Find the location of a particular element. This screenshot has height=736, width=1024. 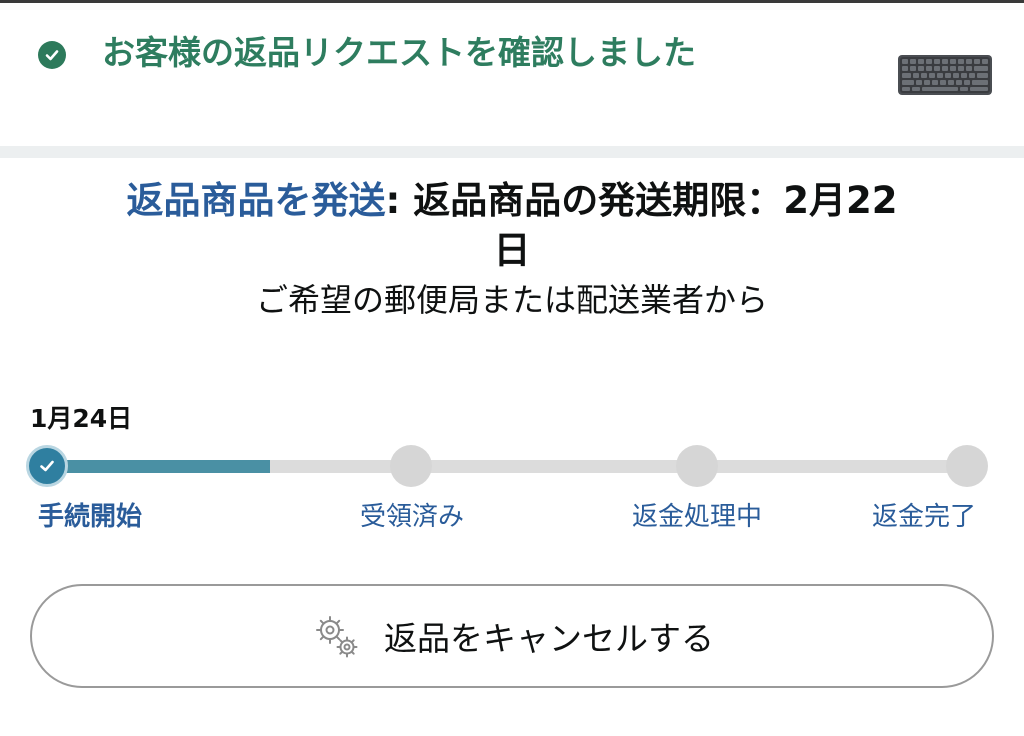

step-node-received is located at coordinates (411, 466).